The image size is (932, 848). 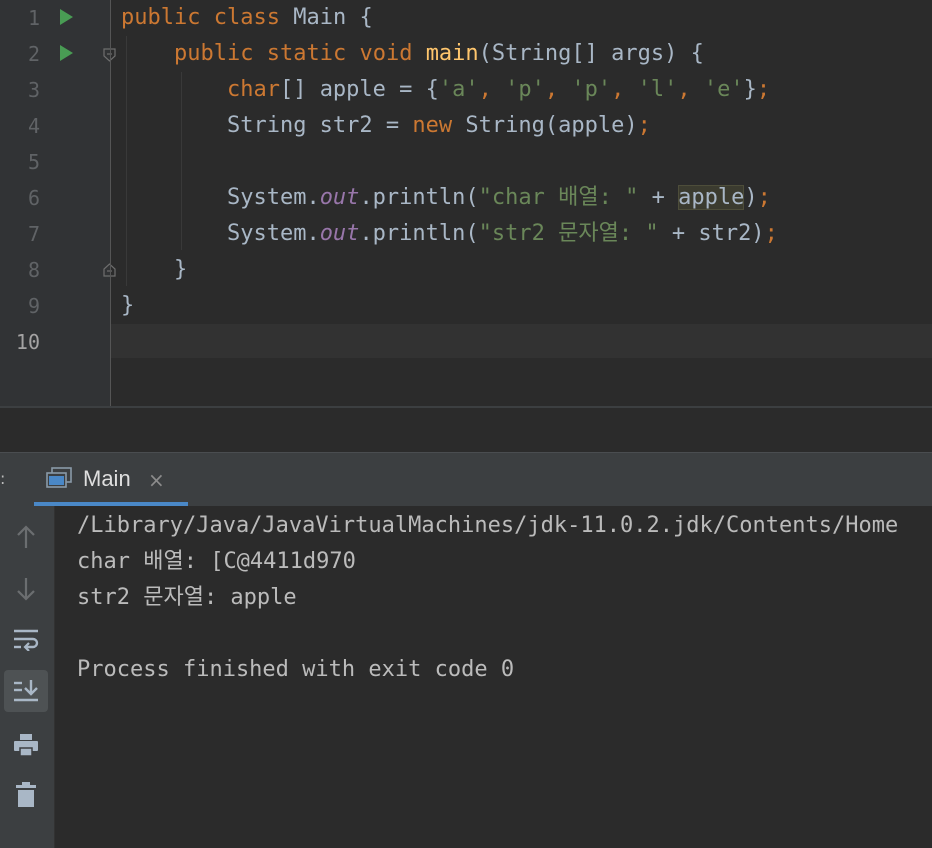 I want to click on code-text: [] apple = {, so click(x=359, y=89).